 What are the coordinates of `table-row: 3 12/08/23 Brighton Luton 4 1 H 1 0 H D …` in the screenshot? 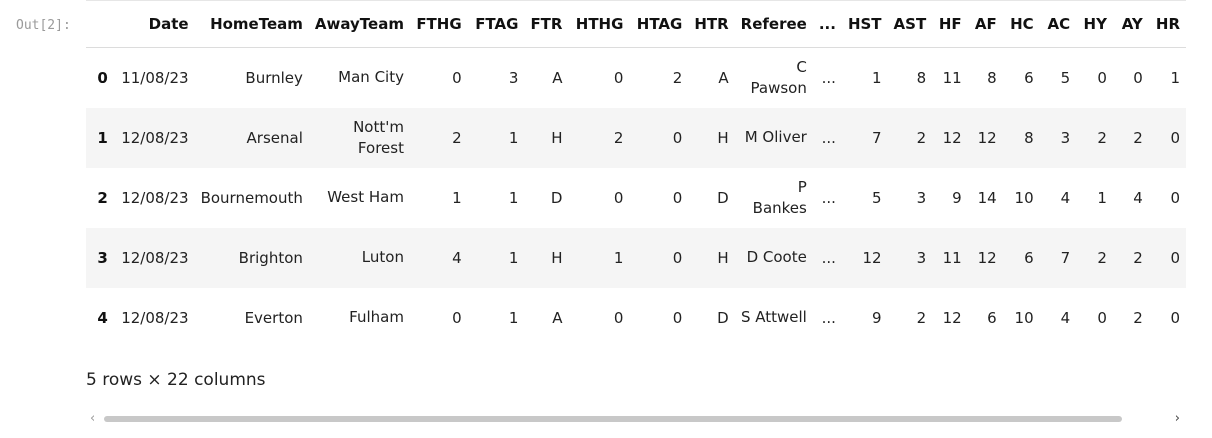 It's located at (636, 257).